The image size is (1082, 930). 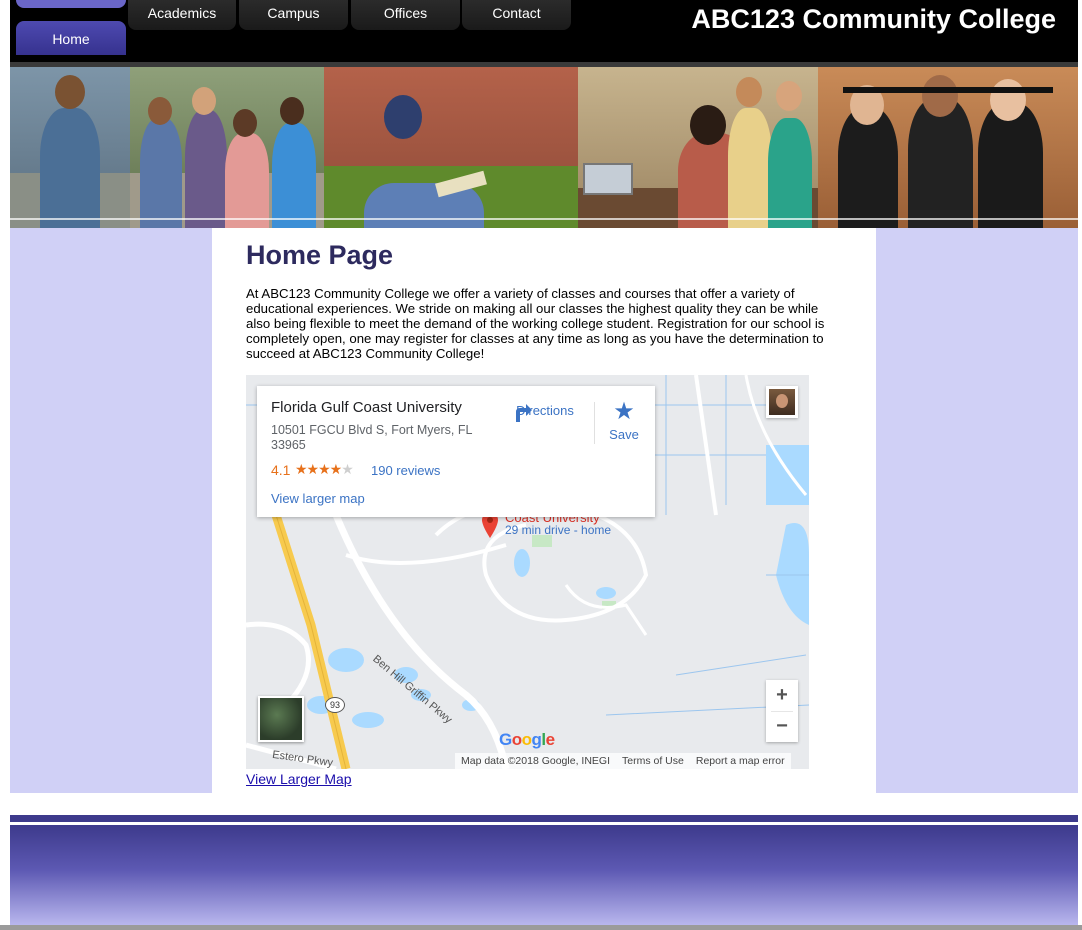 What do you see at coordinates (524, 413) in the screenshot?
I see `directions-icon` at bounding box center [524, 413].